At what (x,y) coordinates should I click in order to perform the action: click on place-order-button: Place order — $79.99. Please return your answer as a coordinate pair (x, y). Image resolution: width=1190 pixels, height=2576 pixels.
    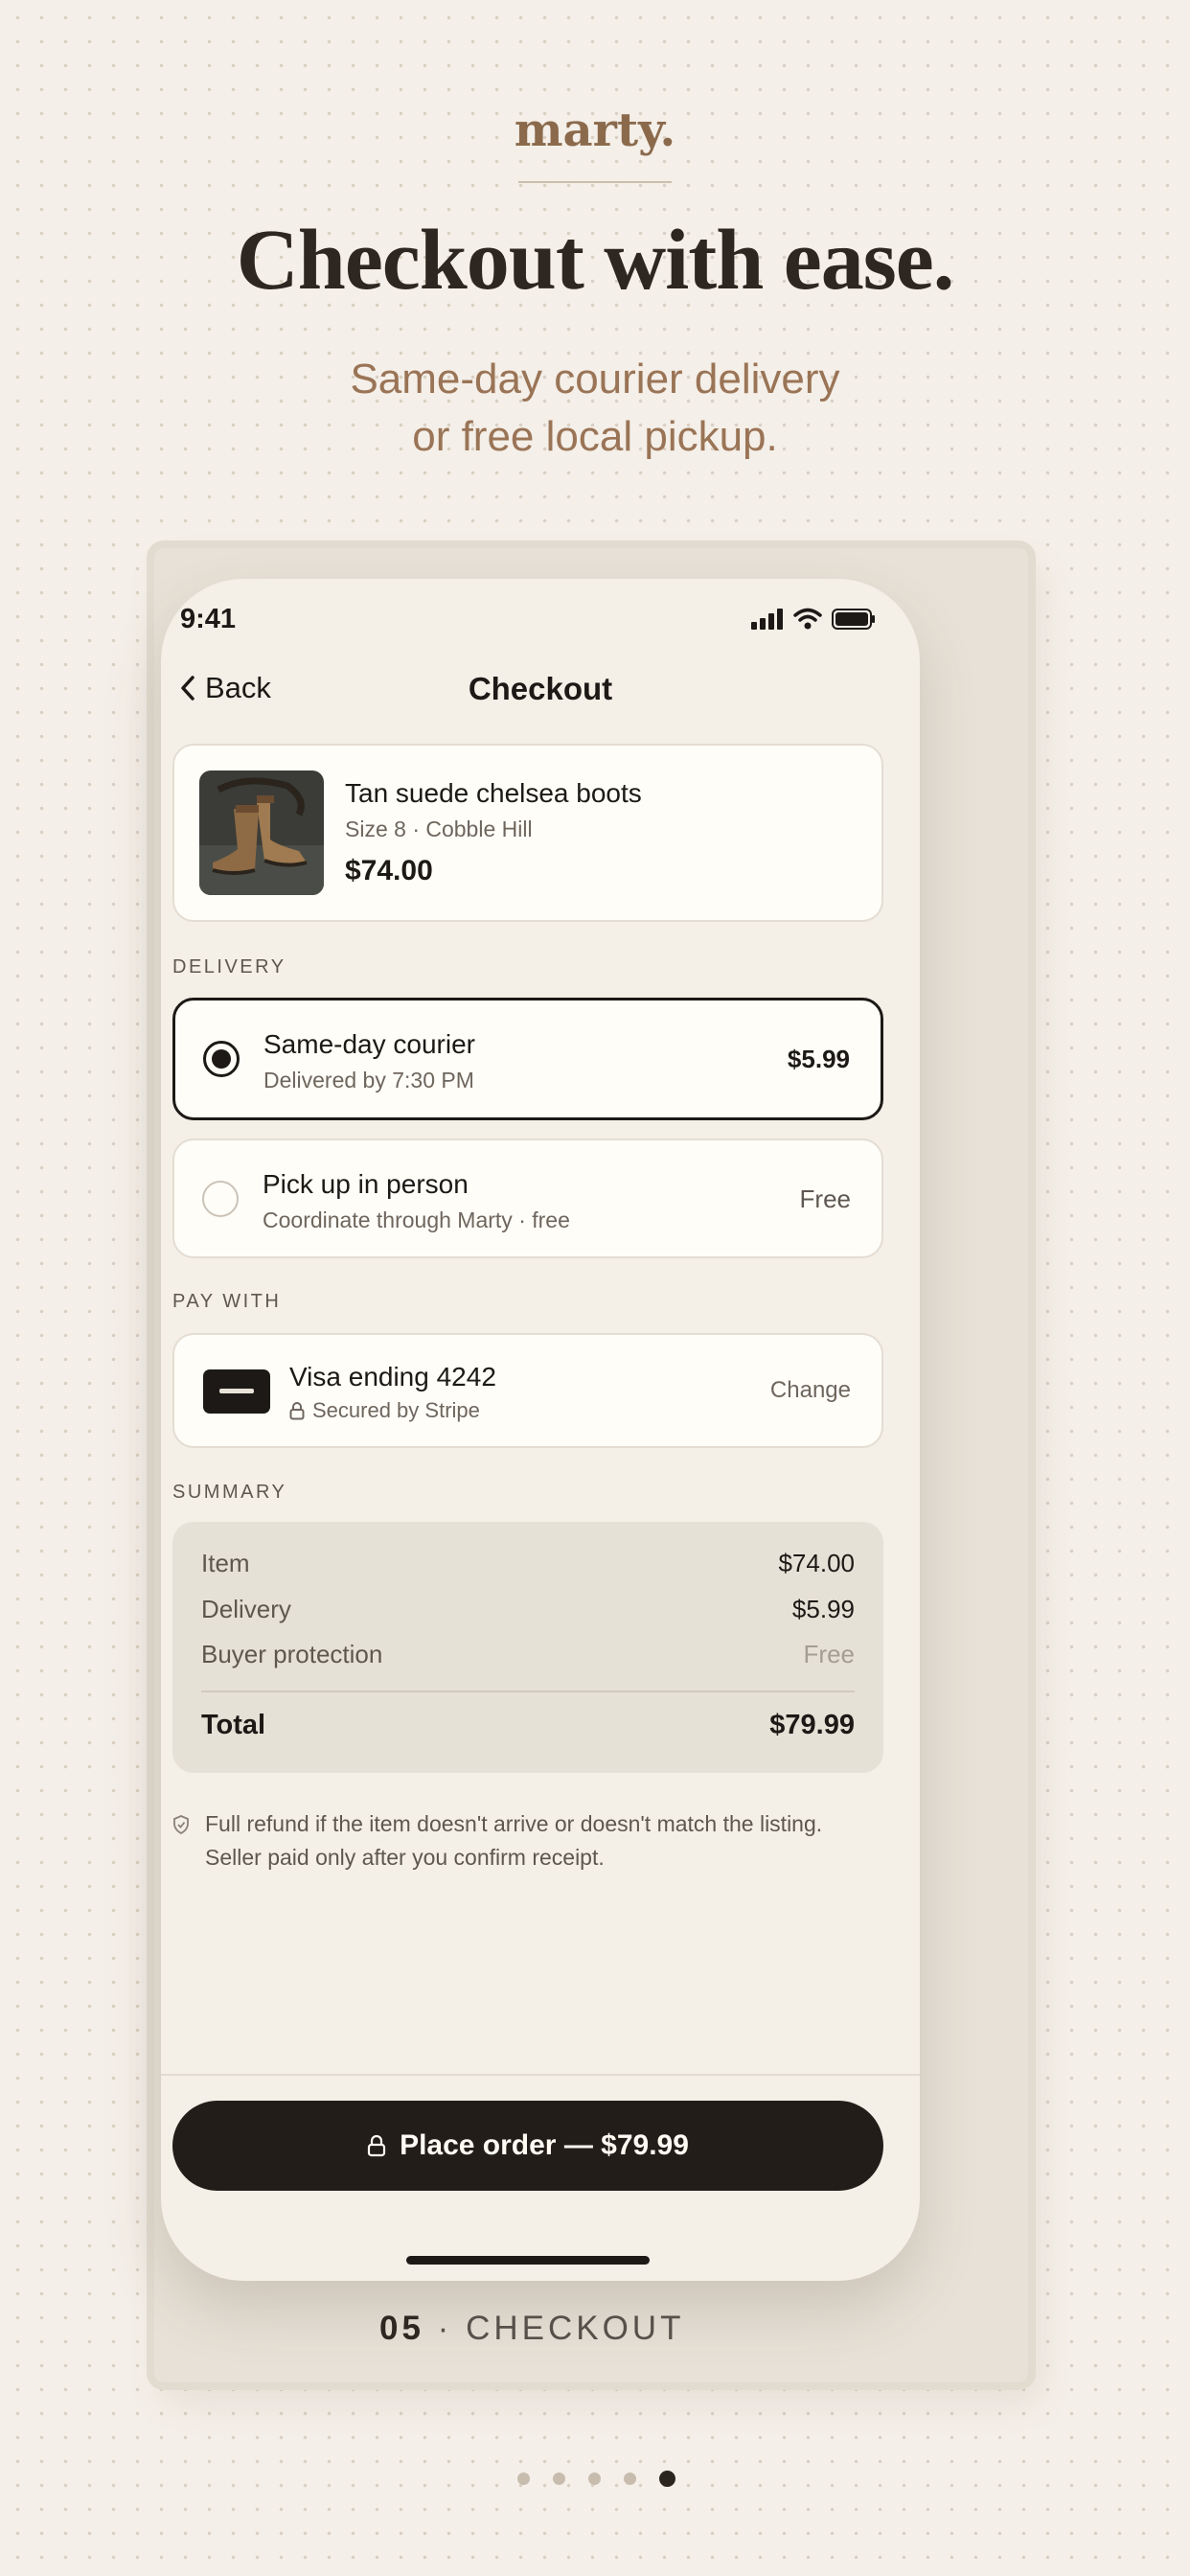
    Looking at the image, I should click on (527, 2146).